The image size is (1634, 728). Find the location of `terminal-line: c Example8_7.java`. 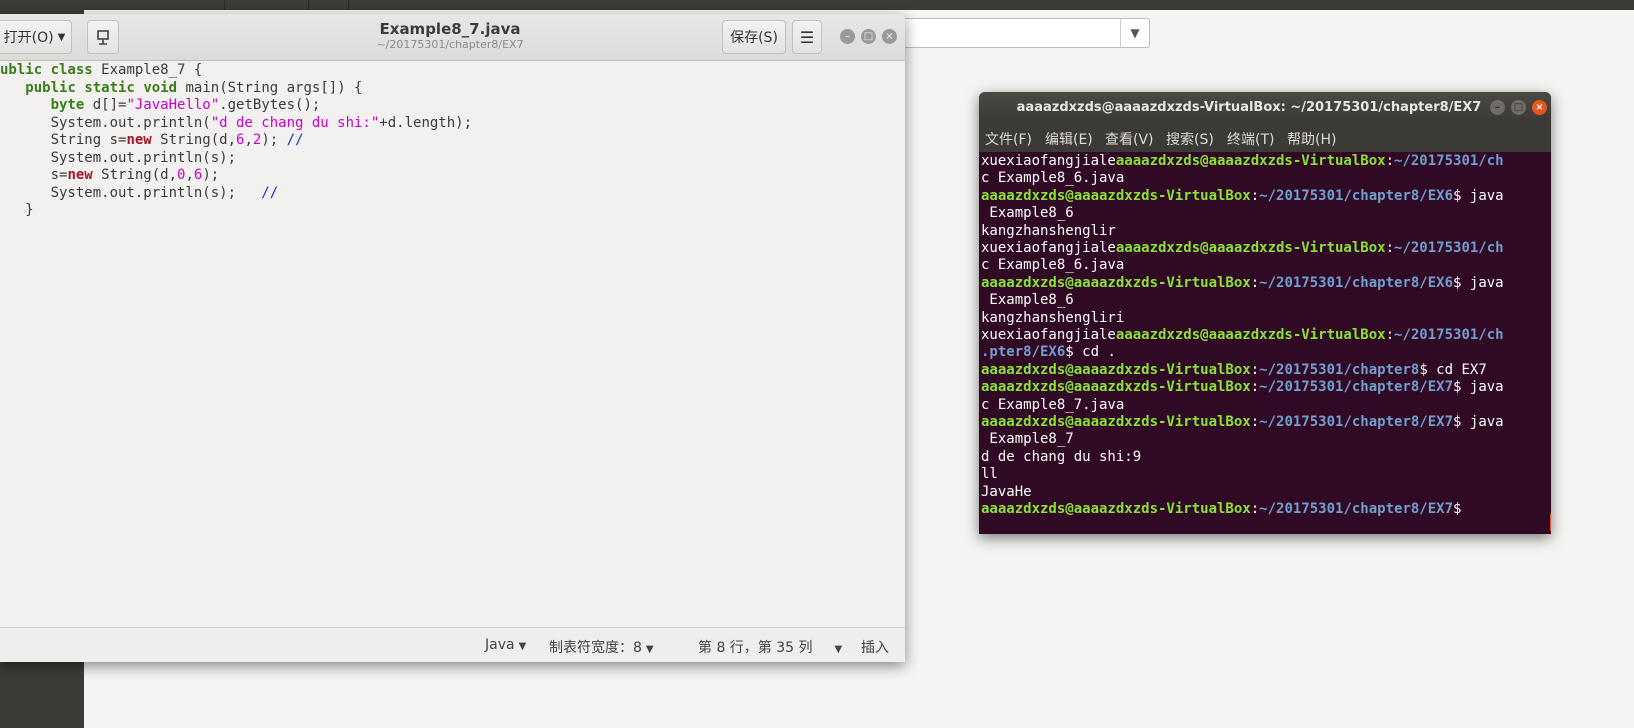

terminal-line: c Example8_7.java is located at coordinates (1052, 405).